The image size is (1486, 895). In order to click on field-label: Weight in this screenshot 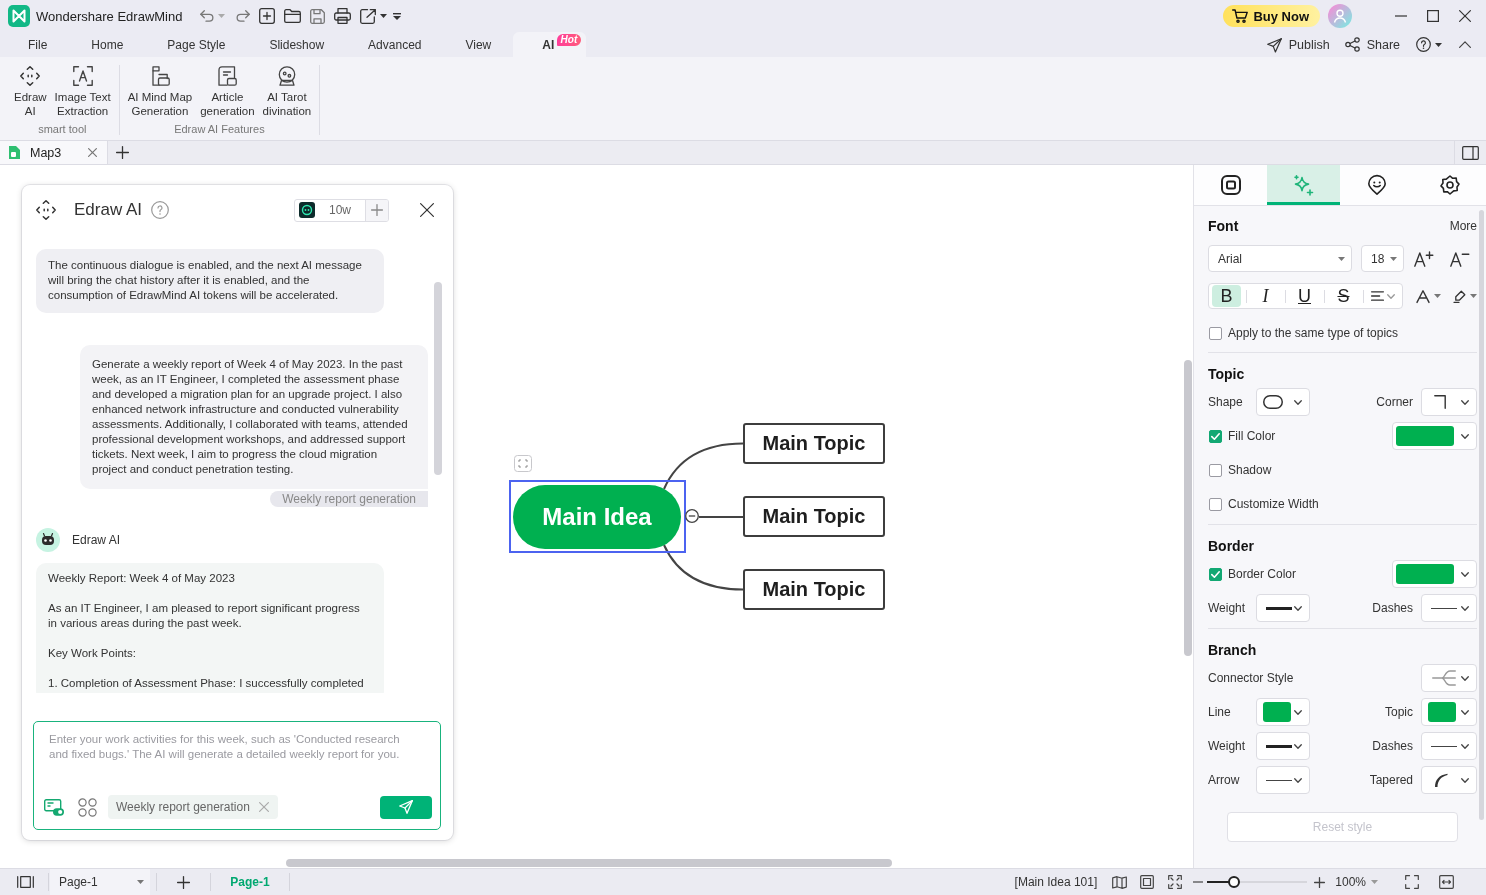, I will do `click(1227, 746)`.